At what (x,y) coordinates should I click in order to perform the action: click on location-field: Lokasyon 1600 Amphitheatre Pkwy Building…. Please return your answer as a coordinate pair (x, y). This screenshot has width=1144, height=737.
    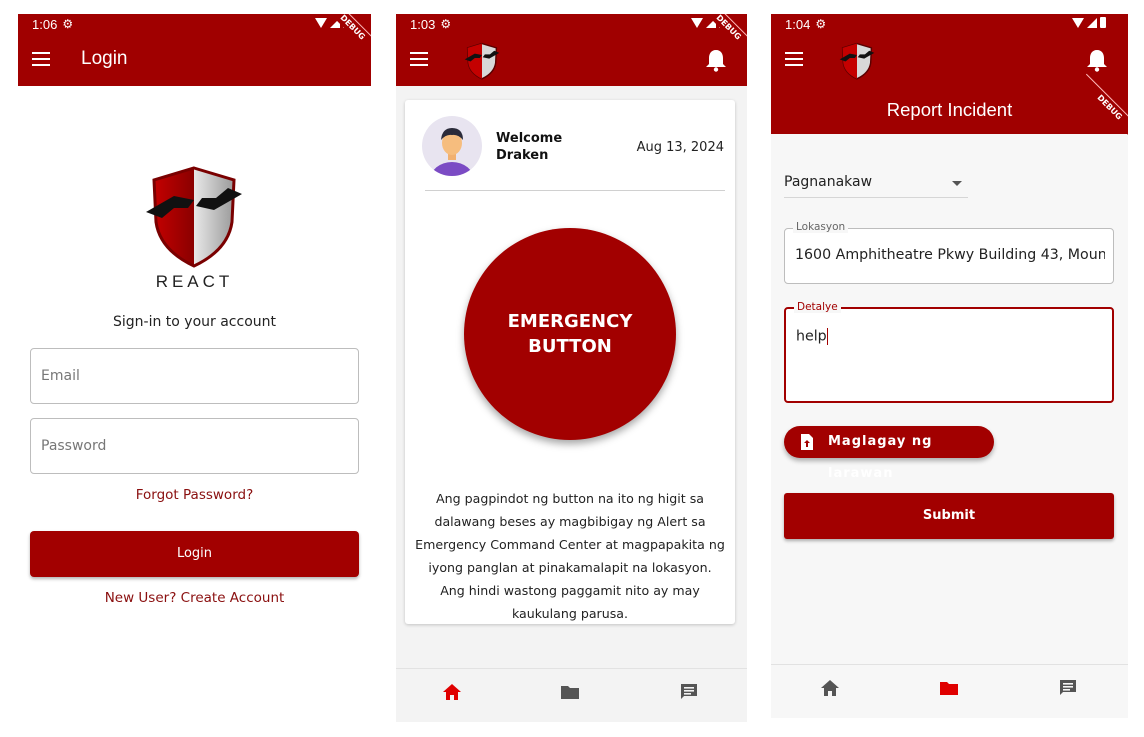
    Looking at the image, I should click on (949, 252).